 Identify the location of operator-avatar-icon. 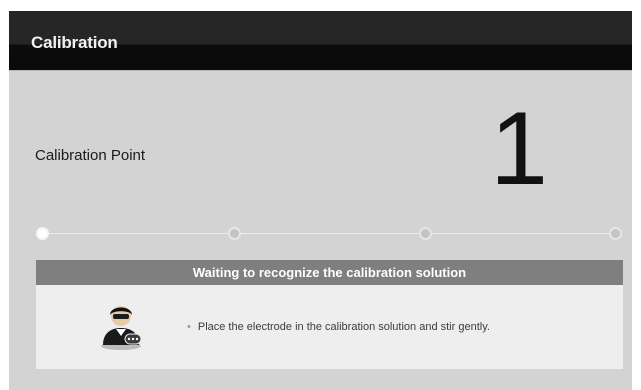
(121, 328).